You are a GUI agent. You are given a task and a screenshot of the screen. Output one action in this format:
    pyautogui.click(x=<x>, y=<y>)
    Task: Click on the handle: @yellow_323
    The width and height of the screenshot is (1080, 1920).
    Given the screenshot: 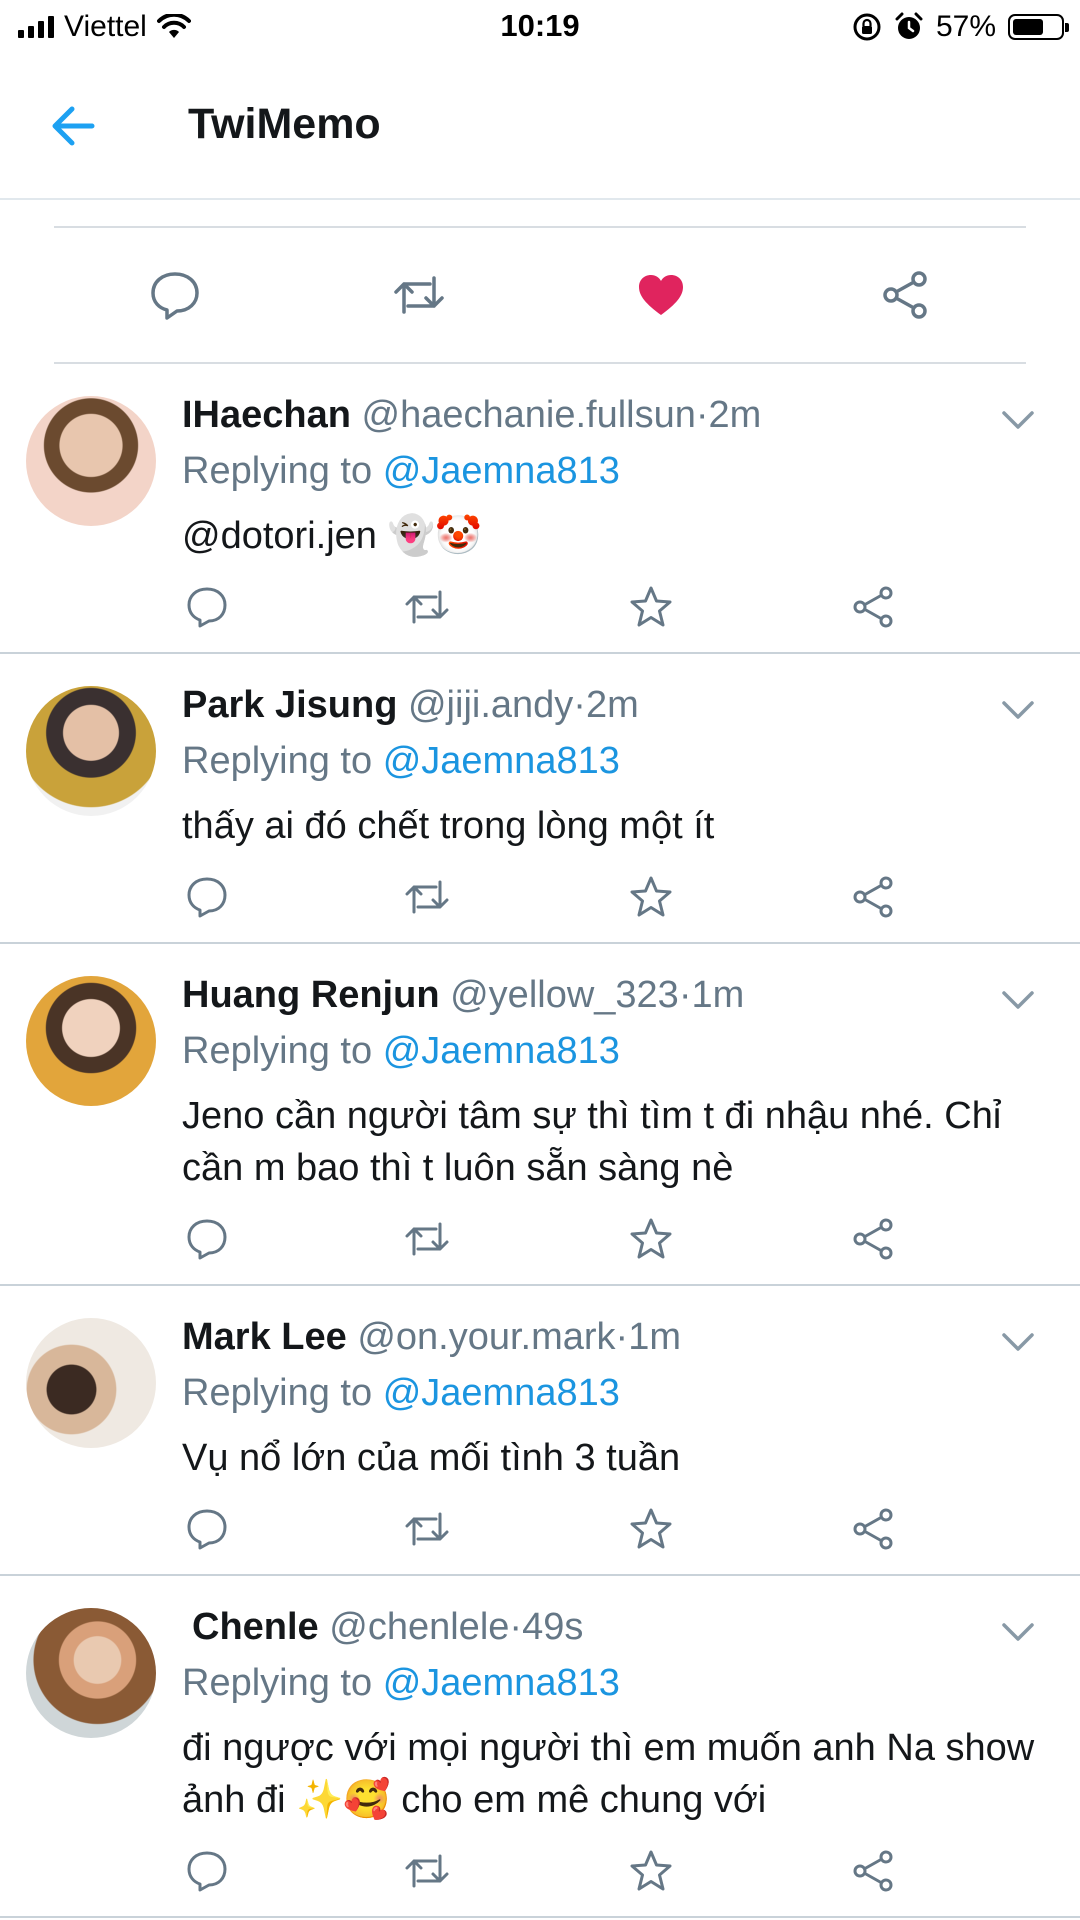 What is the action you would take?
    pyautogui.click(x=564, y=995)
    